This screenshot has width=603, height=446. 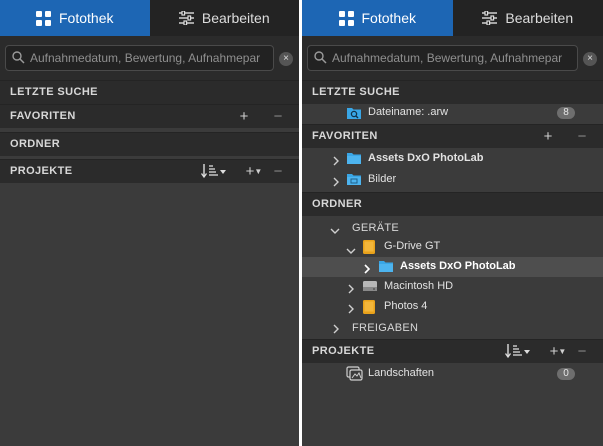 I want to click on folder-tree-item: Macintosh HD, so click(x=452, y=287).